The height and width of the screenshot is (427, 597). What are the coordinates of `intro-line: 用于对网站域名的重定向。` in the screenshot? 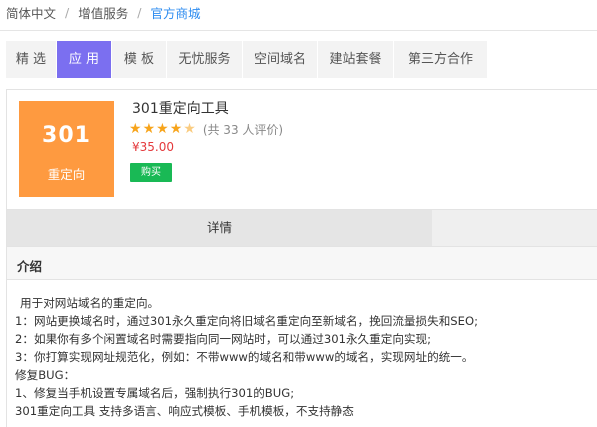 It's located at (90, 303).